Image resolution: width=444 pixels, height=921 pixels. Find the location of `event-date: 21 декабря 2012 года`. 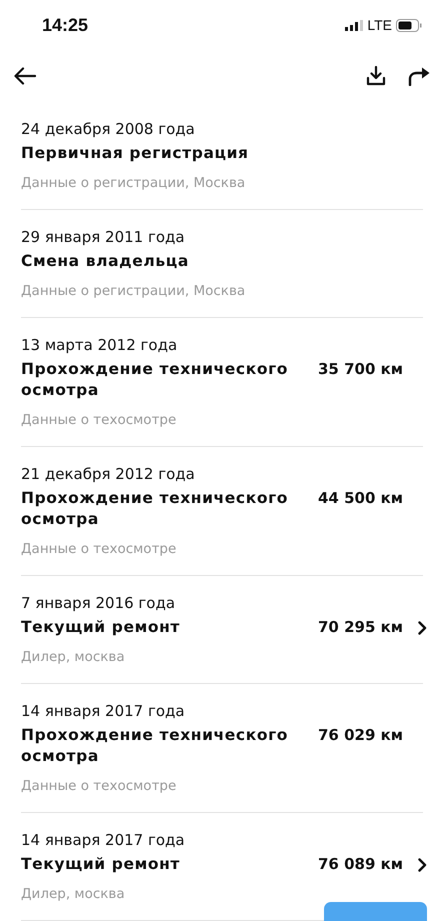

event-date: 21 декабря 2012 года is located at coordinates (108, 474).